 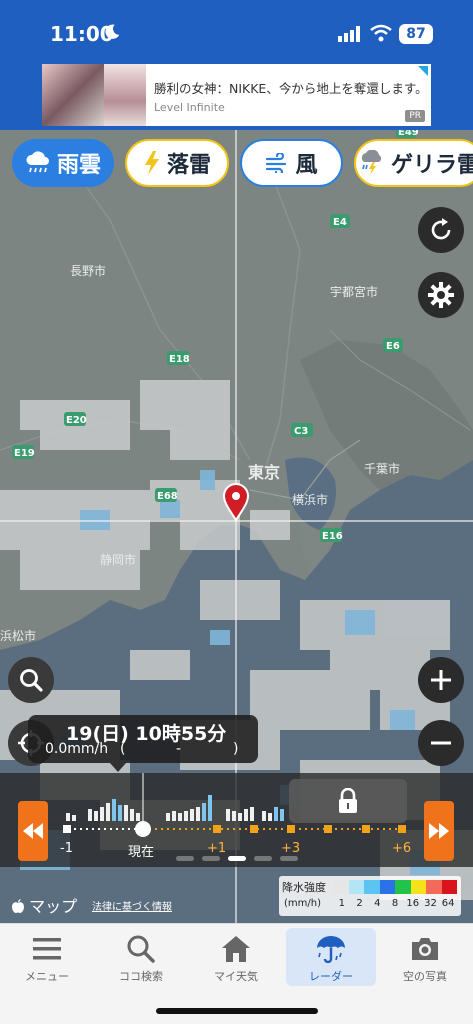 I want to click on nav-label-radar: レーダー, so click(x=331, y=976).